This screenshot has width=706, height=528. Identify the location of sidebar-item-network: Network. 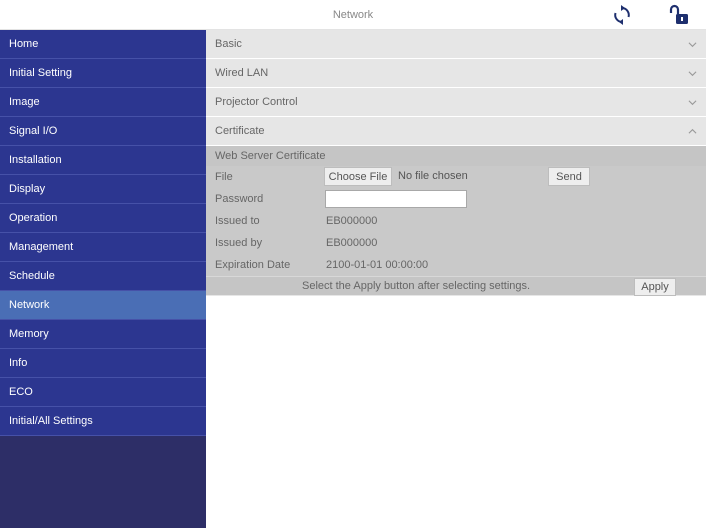
(103, 305).